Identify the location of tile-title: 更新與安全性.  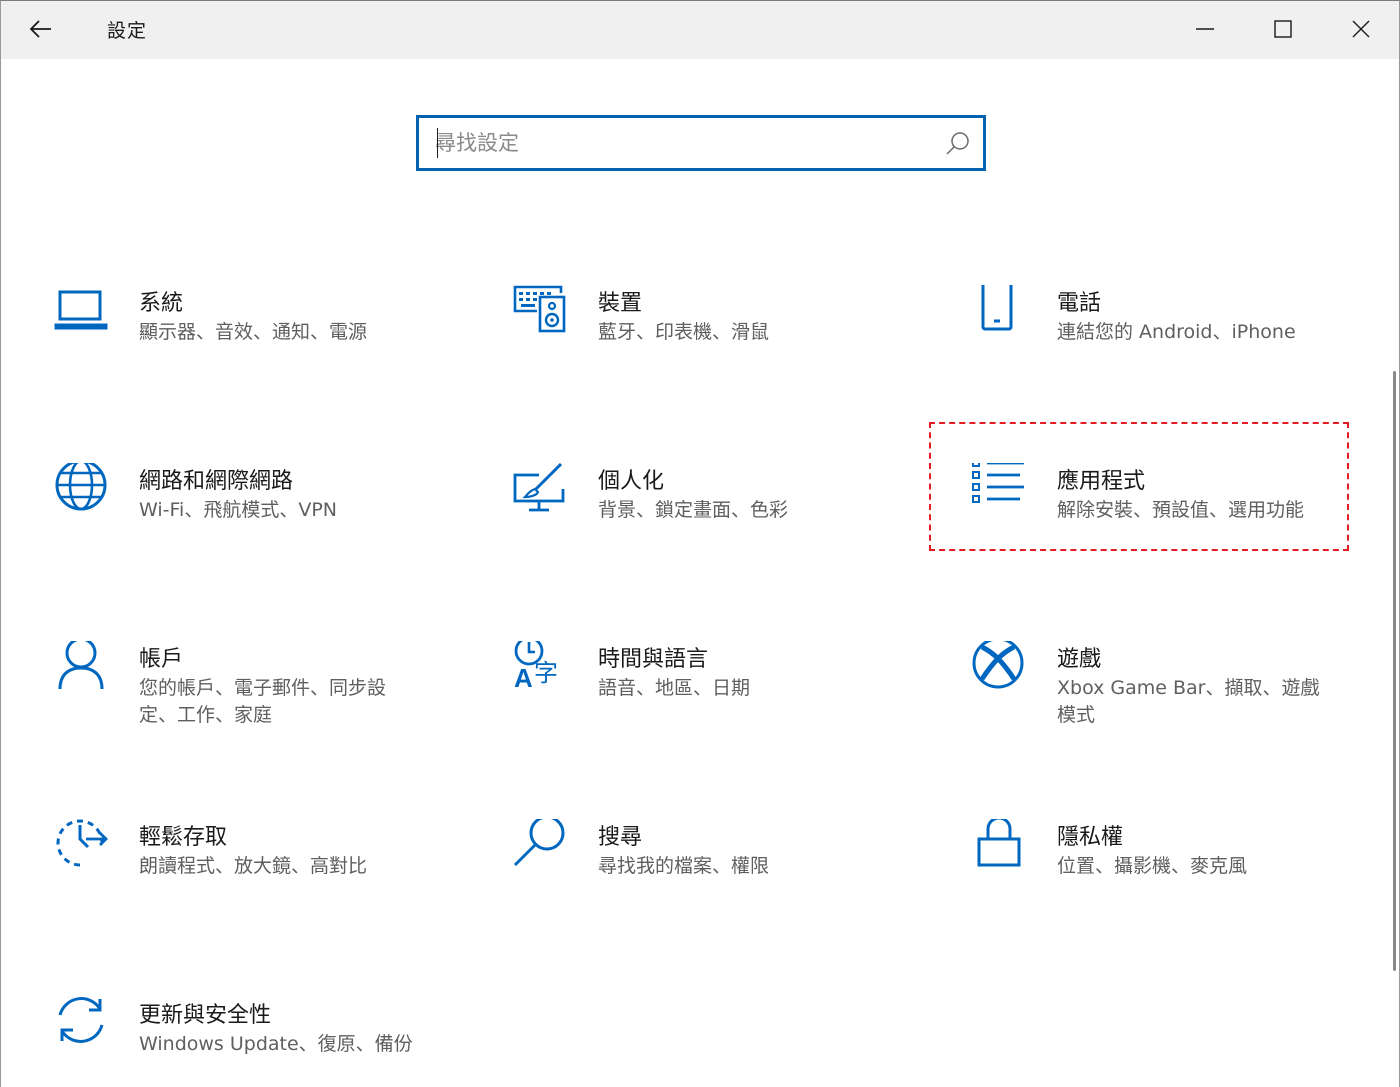
(205, 1015).